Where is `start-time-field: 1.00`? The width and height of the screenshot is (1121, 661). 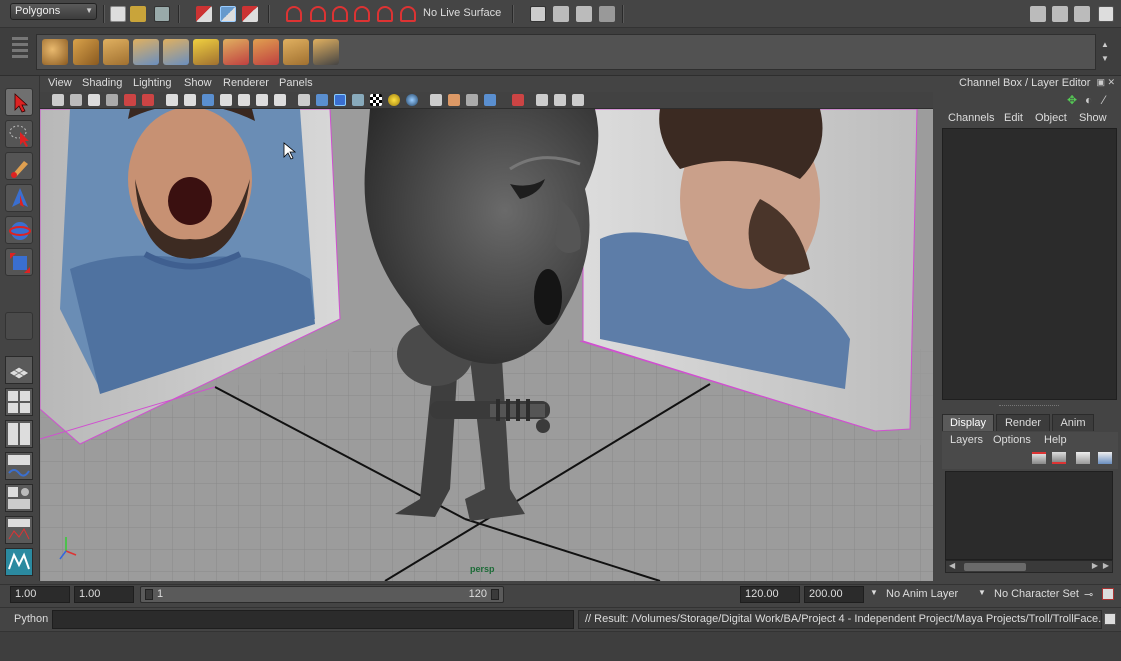 start-time-field: 1.00 is located at coordinates (40, 594).